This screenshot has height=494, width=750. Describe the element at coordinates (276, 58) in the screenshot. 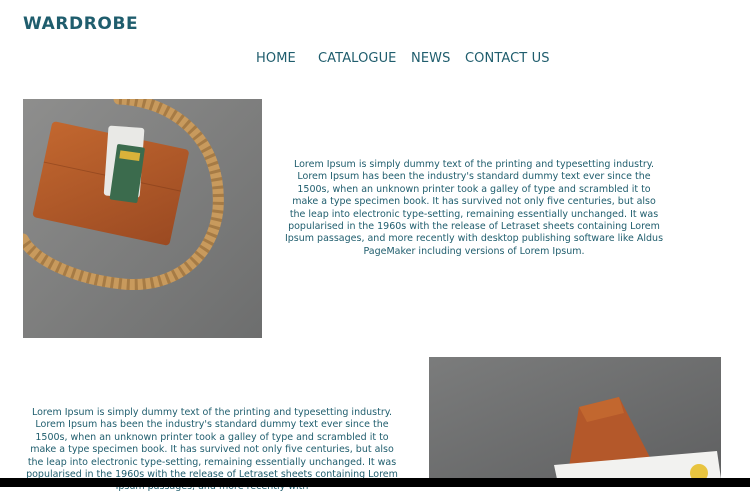

I see `nav-home-link: HOME` at that location.